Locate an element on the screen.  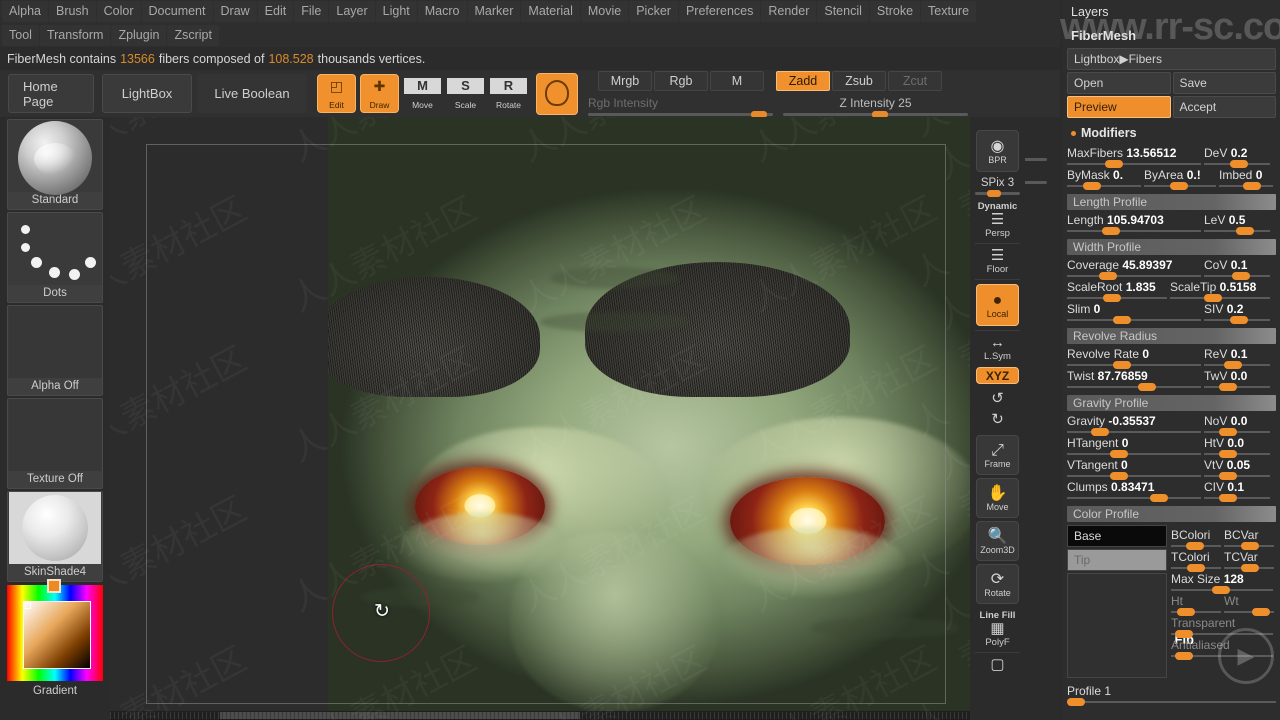
spix-slider is located at coordinates (997, 193).